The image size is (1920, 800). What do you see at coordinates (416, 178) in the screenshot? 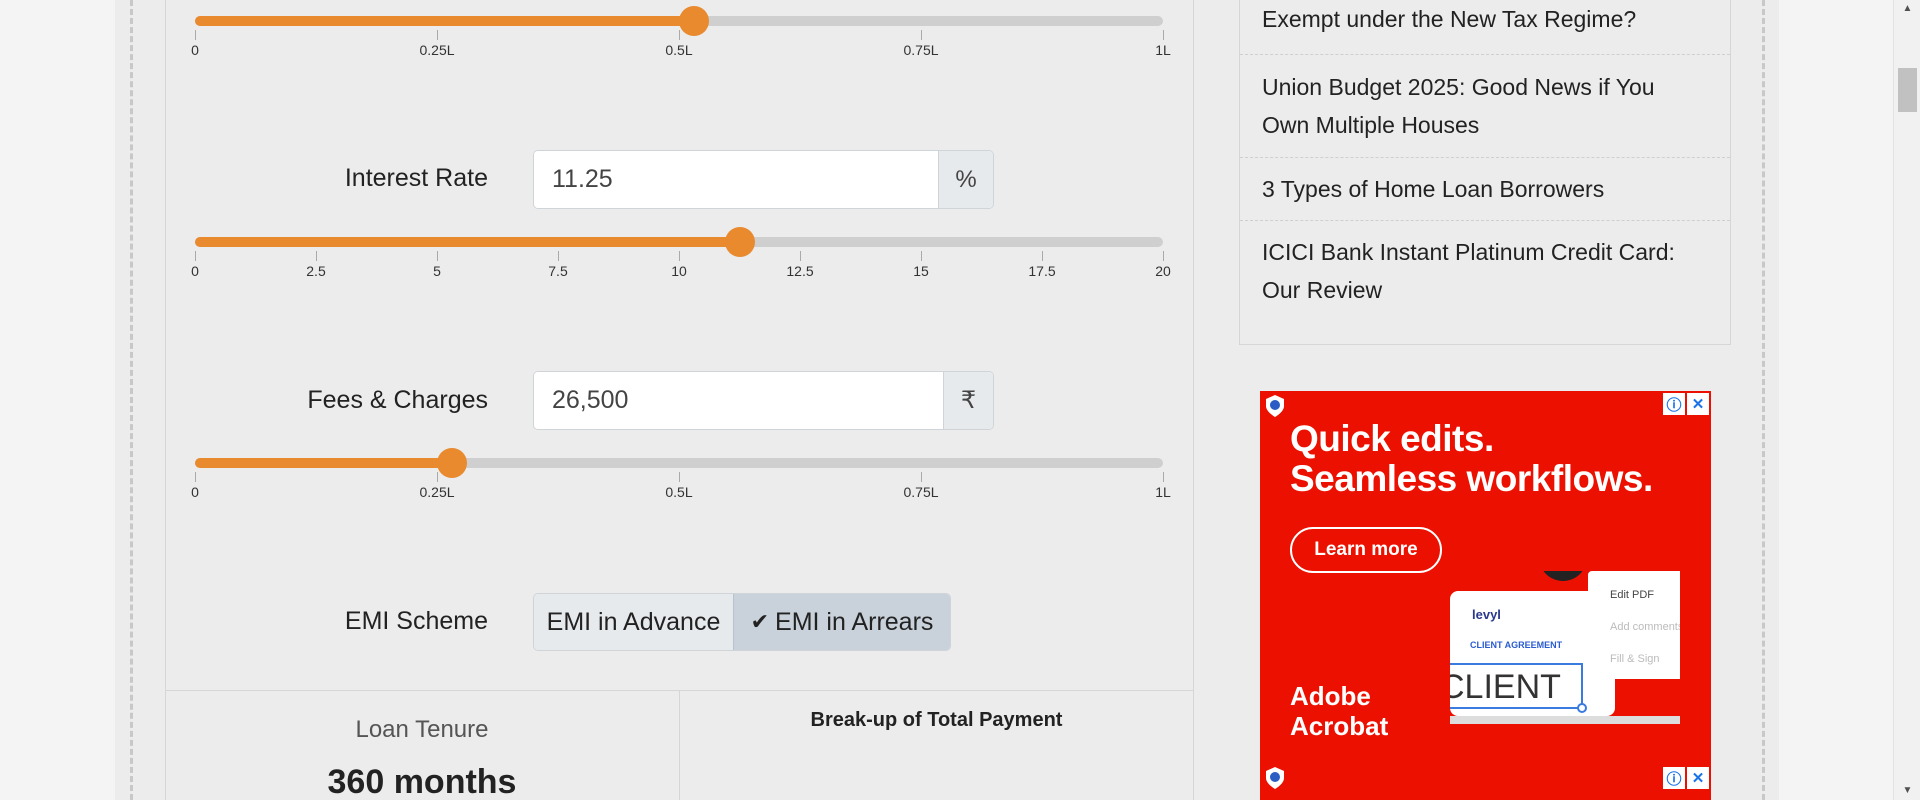
I see `interest-rate-label: Interest Rate` at bounding box center [416, 178].